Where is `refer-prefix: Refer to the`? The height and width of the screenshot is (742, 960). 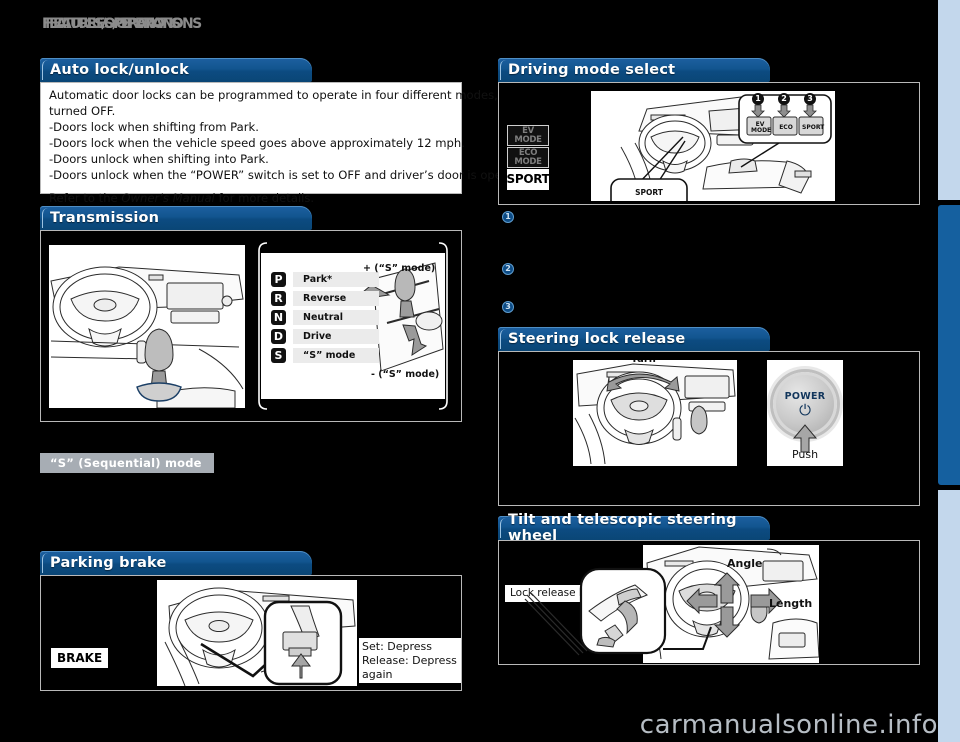
refer-prefix: Refer to the is located at coordinates (85, 197).